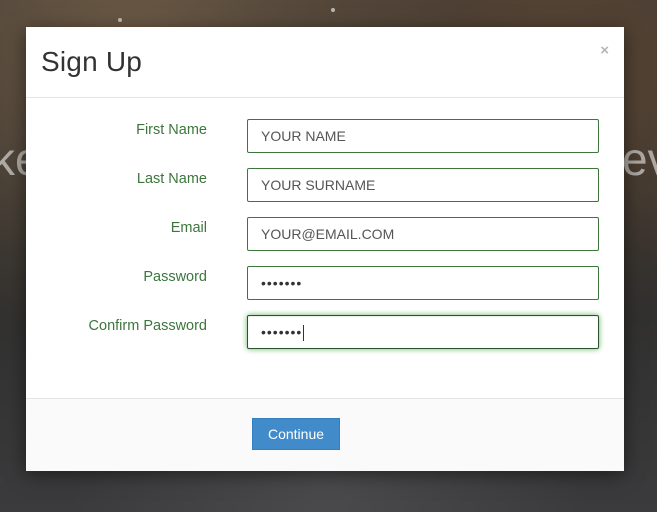 Image resolution: width=657 pixels, height=512 pixels. I want to click on confirm-password-label: Confirm Password, so click(147, 326).